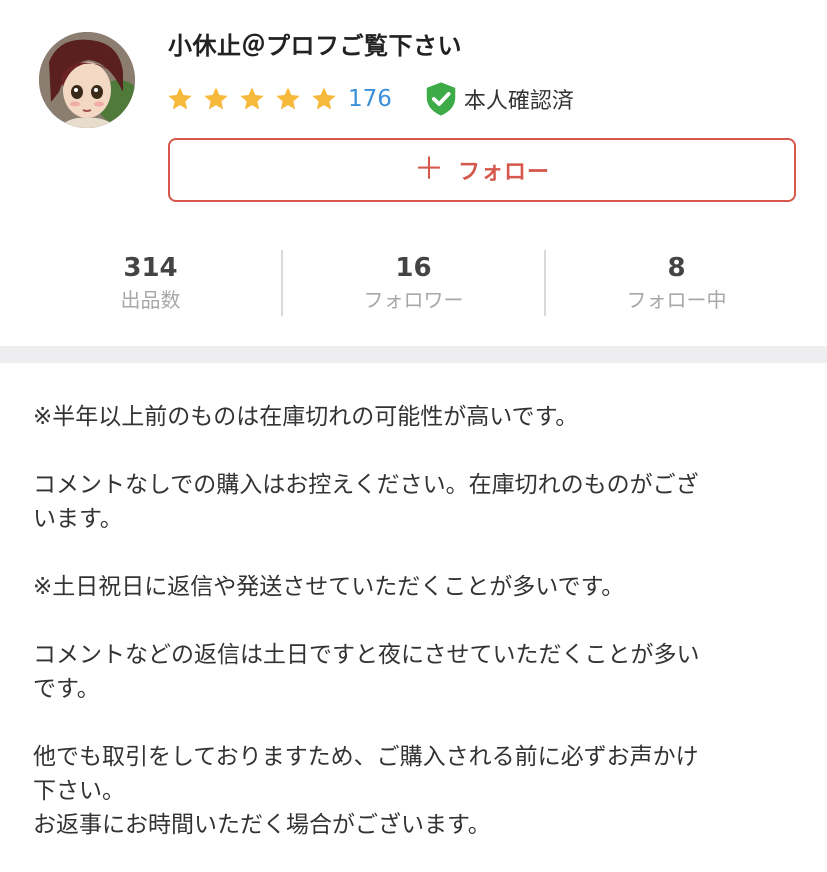 Image resolution: width=827 pixels, height=872 pixels. I want to click on bio-line: コメントなどの返信は土日ですと夜にさせていただくことが多い, so click(366, 655).